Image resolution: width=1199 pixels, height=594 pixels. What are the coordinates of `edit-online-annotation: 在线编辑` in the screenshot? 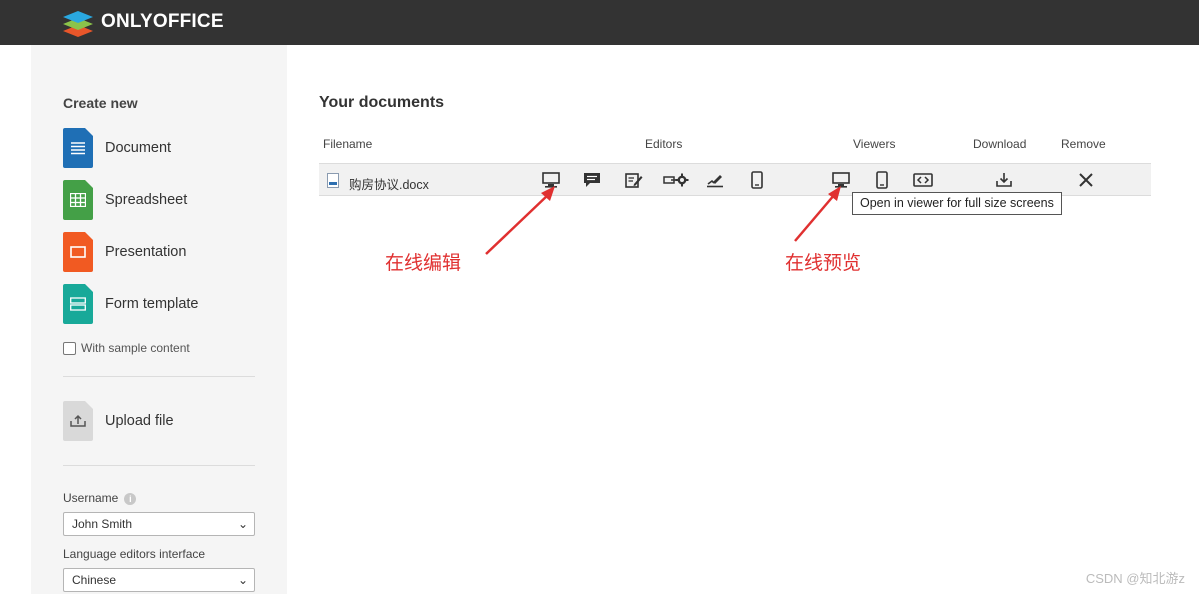 It's located at (423, 263).